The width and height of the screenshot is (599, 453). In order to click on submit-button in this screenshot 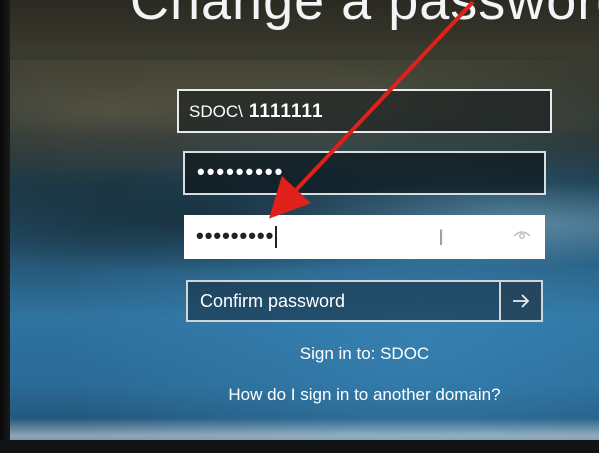, I will do `click(520, 301)`.